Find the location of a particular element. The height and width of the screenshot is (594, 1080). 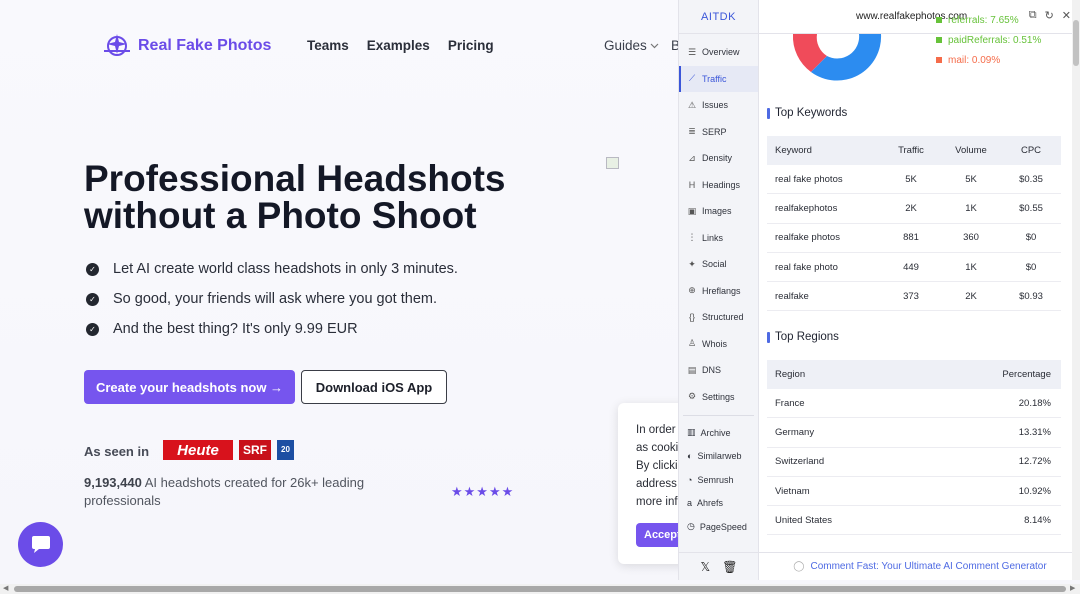

nav-traffic: ⟋ Traffic is located at coordinates (718, 78).